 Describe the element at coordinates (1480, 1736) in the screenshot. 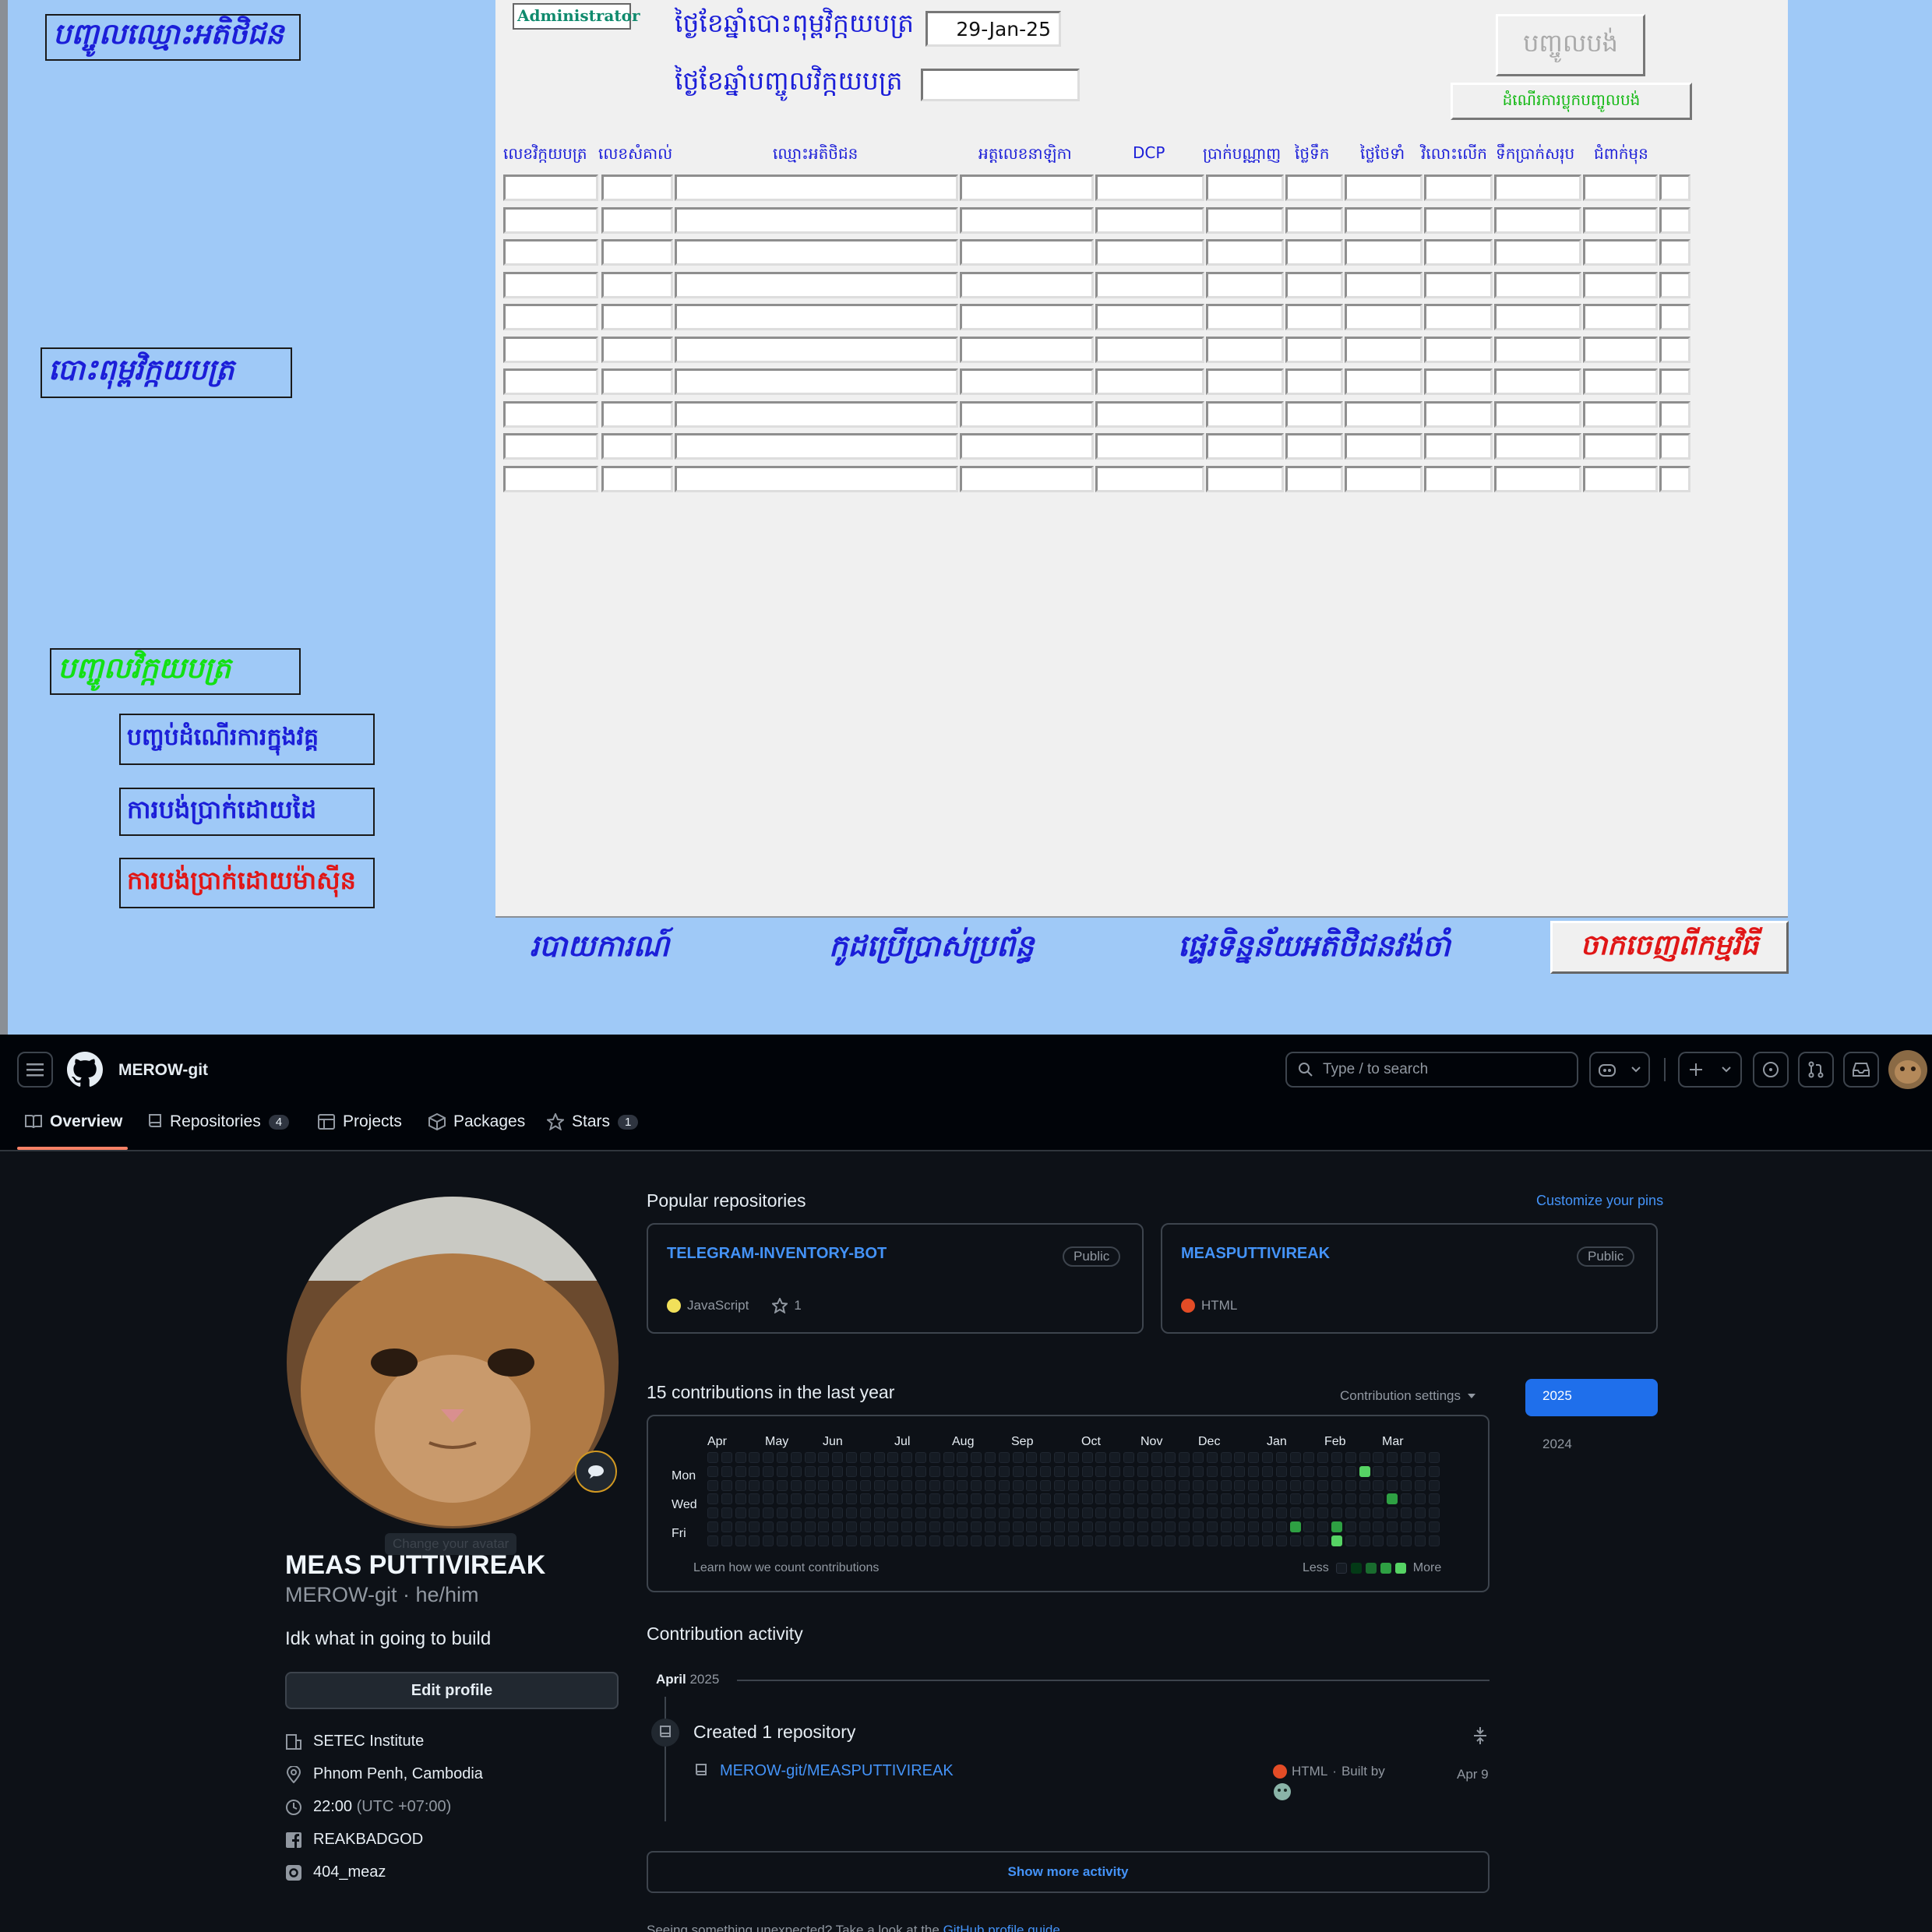

I see `fold-icon` at that location.